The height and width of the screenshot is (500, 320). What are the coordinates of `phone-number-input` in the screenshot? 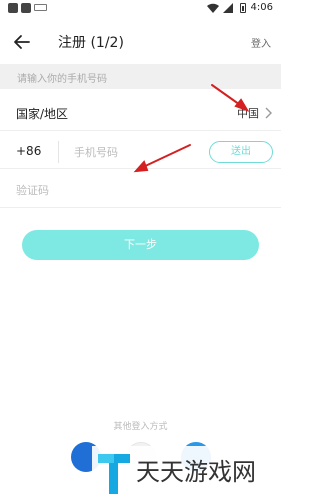 It's located at (134, 152).